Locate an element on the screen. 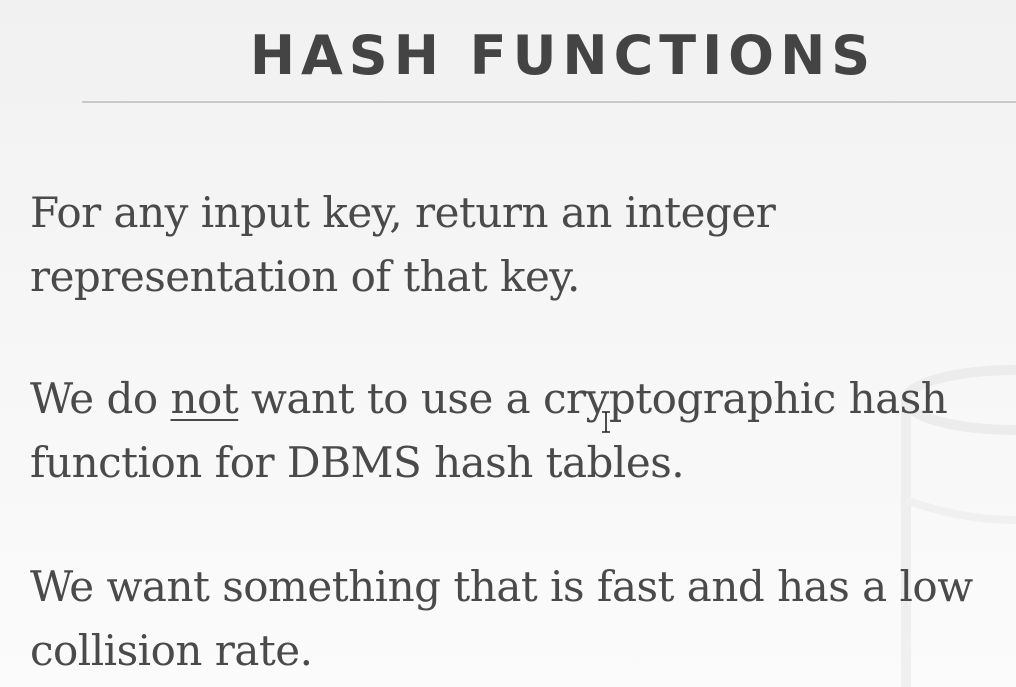  title-divider is located at coordinates (549, 102).